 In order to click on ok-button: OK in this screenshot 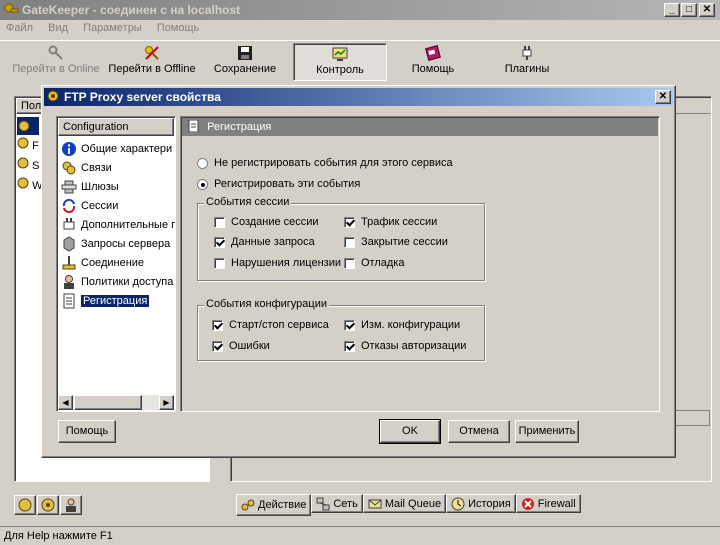, I will do `click(410, 431)`.